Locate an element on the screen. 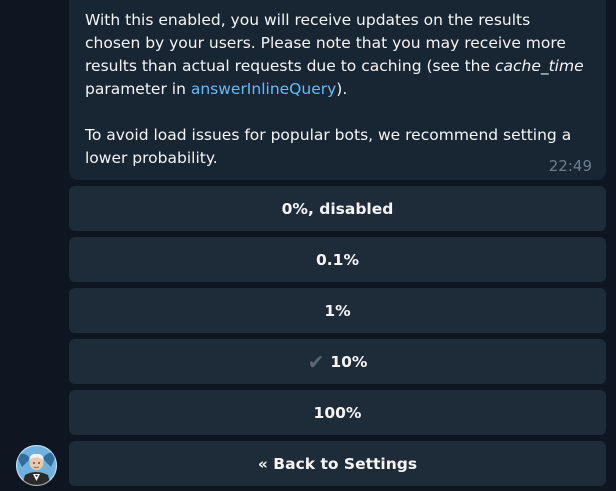 This screenshot has width=616, height=491. button-label: « Back to Settings is located at coordinates (337, 463).